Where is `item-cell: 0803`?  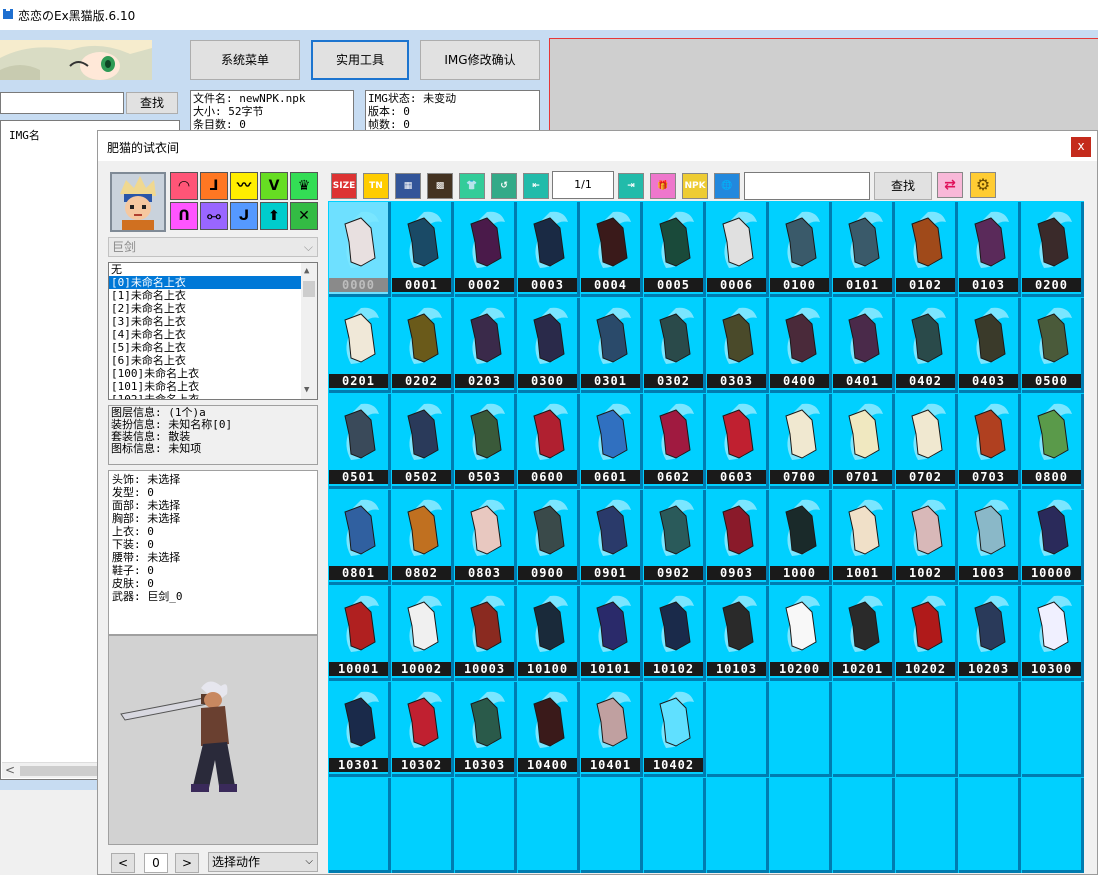 item-cell: 0803 is located at coordinates (486, 537).